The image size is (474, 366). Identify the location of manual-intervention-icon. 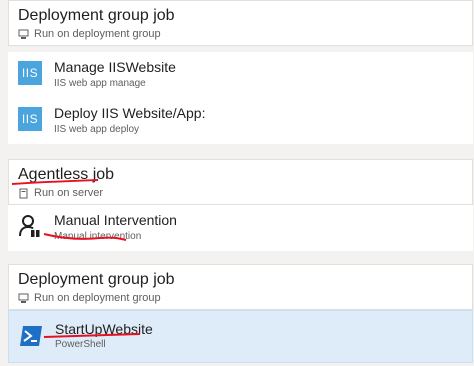
(30, 226).